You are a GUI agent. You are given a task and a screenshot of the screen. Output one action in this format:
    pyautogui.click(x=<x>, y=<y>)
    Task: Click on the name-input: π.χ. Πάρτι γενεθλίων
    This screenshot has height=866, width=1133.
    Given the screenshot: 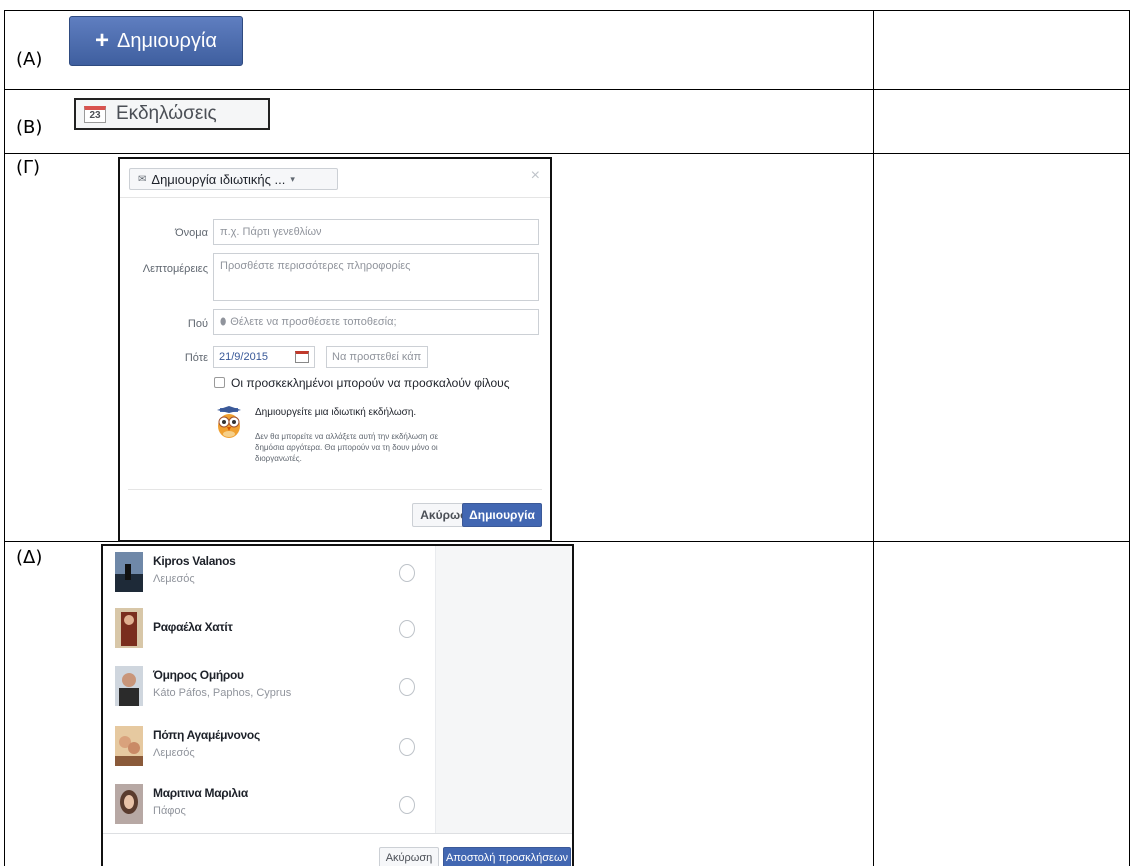 What is the action you would take?
    pyautogui.click(x=376, y=232)
    